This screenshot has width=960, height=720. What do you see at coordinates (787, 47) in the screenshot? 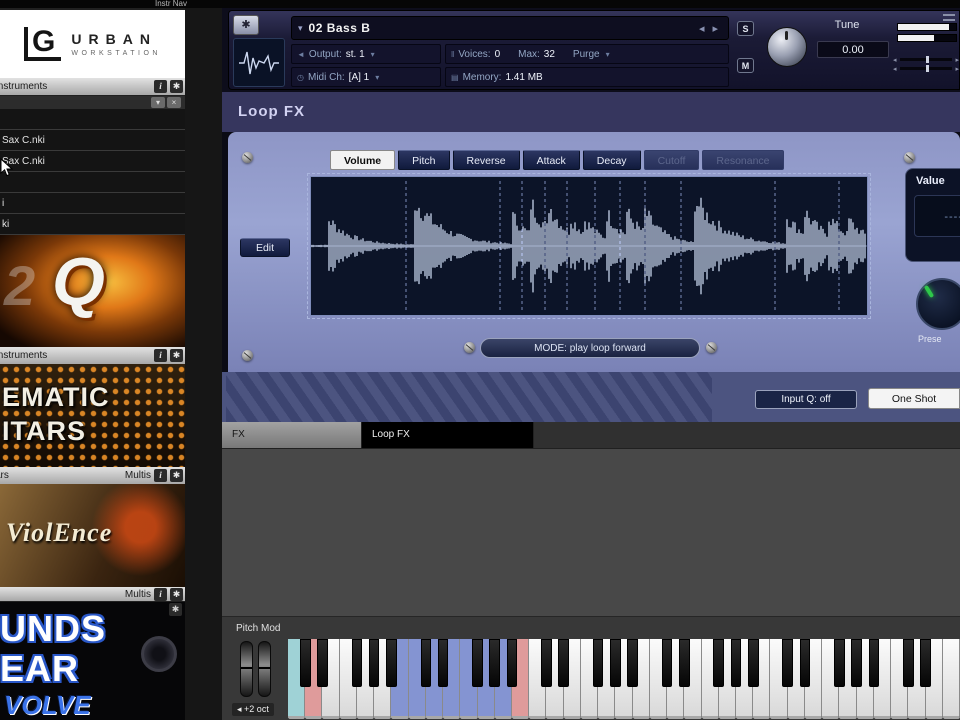
I see `tune-knob` at bounding box center [787, 47].